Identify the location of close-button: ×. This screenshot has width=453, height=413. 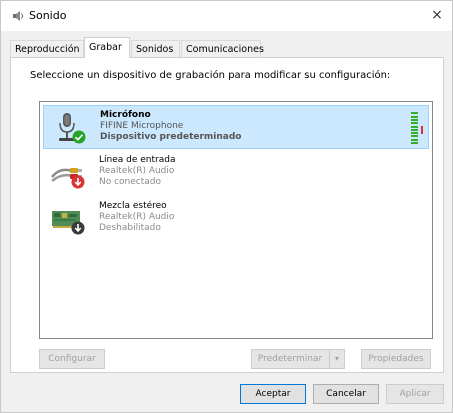
(437, 16).